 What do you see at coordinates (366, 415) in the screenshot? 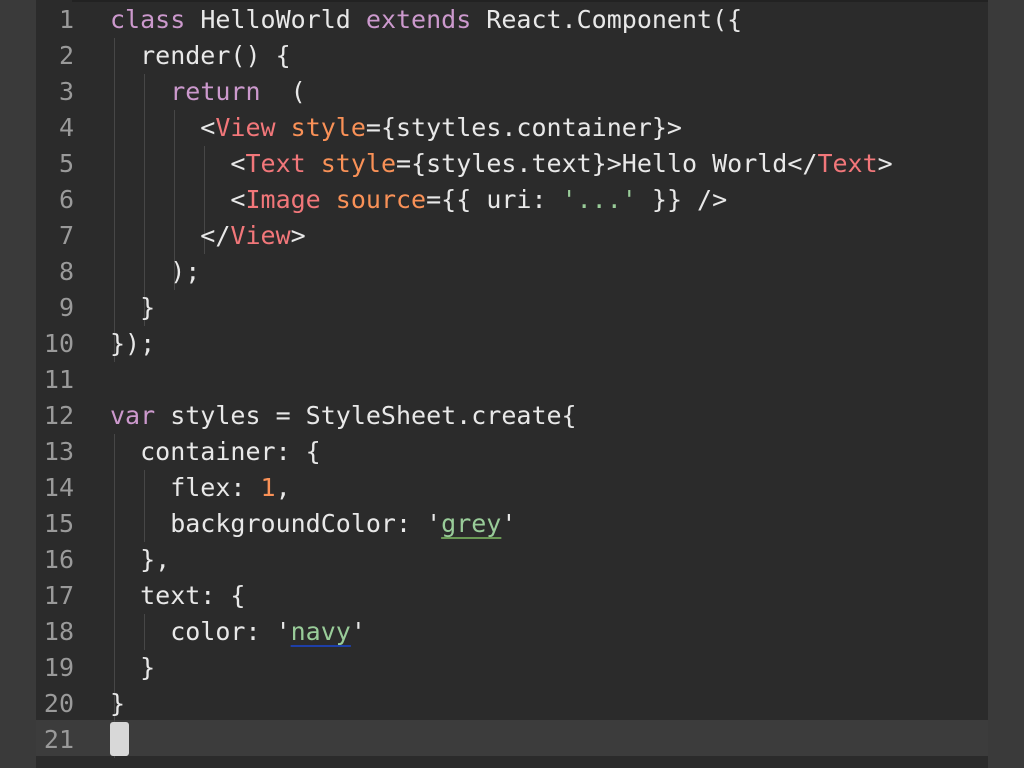
I see `code-token: styles = StyleSheet.create{` at bounding box center [366, 415].